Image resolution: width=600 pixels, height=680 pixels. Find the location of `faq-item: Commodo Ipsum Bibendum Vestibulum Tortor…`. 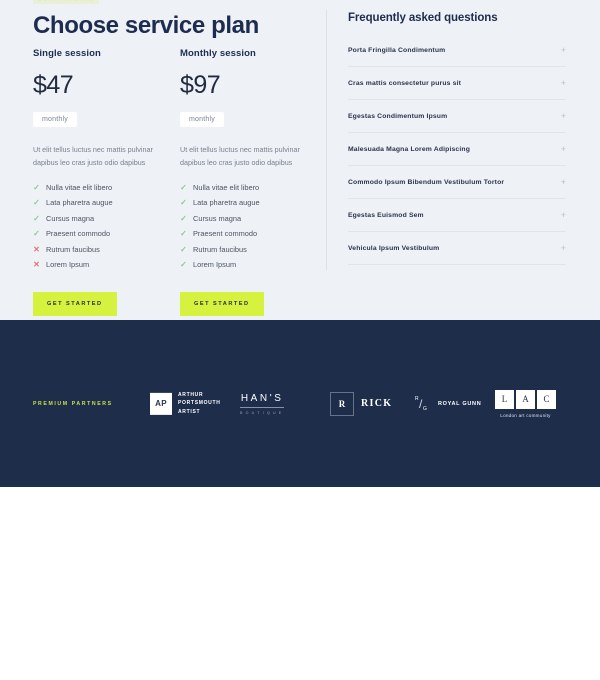

faq-item: Commodo Ipsum Bibendum Vestibulum Tortor… is located at coordinates (457, 188).